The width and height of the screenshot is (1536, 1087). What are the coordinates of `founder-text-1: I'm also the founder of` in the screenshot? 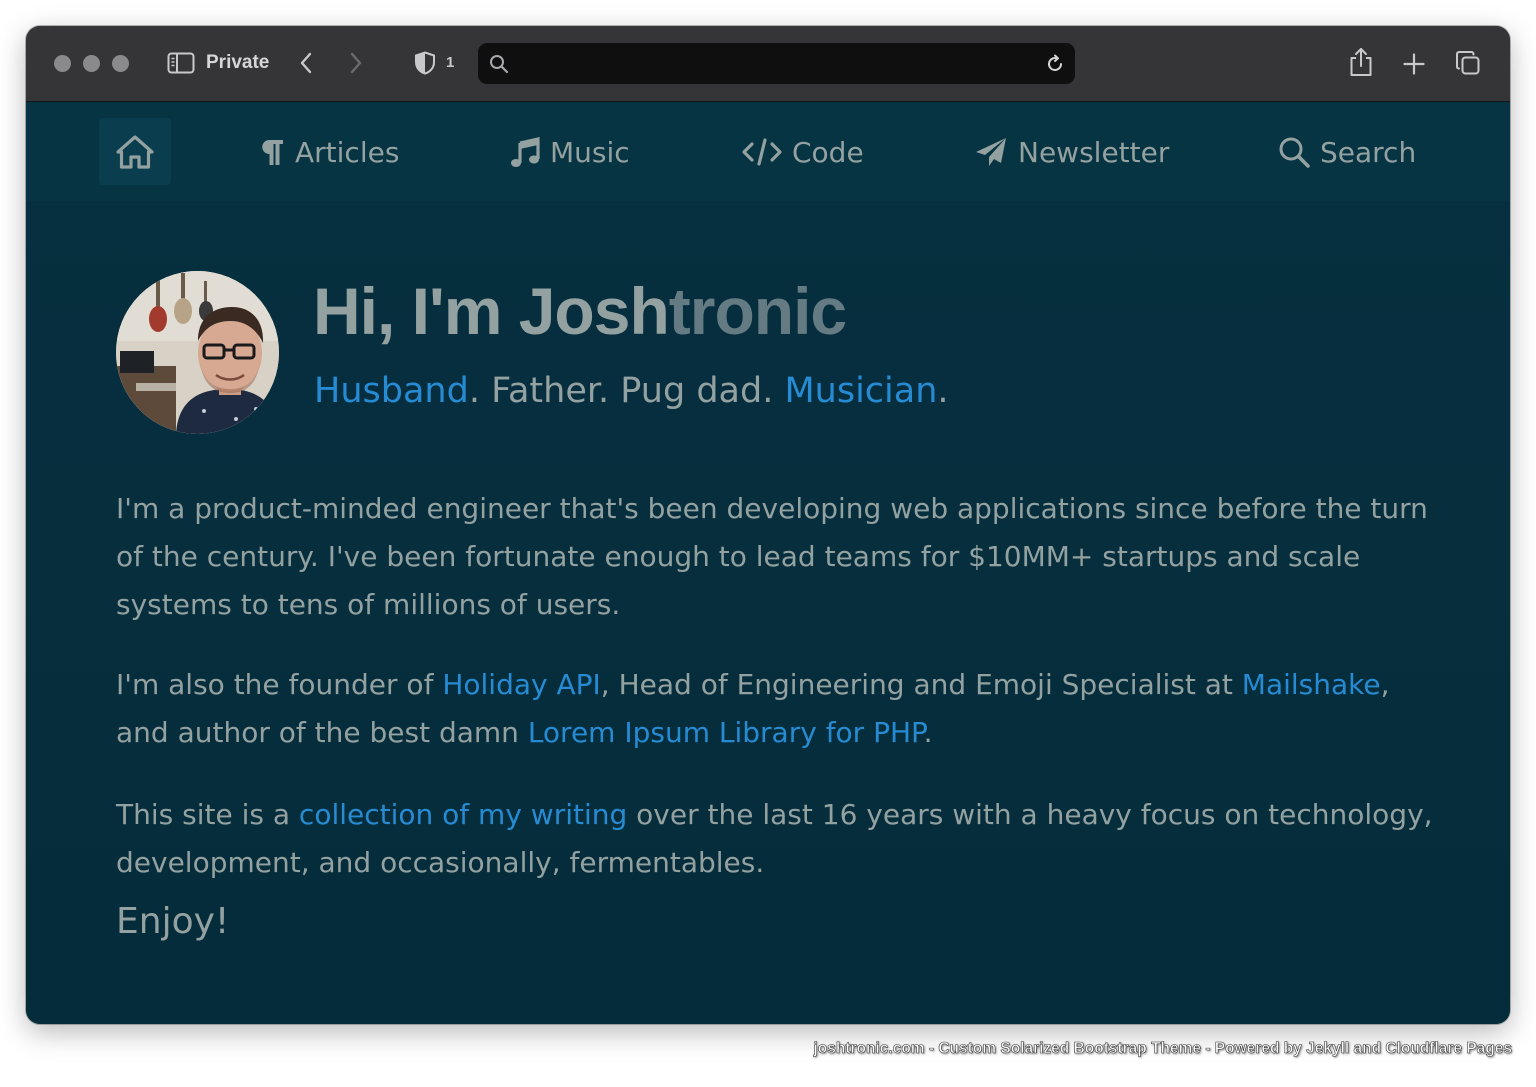 It's located at (279, 684).